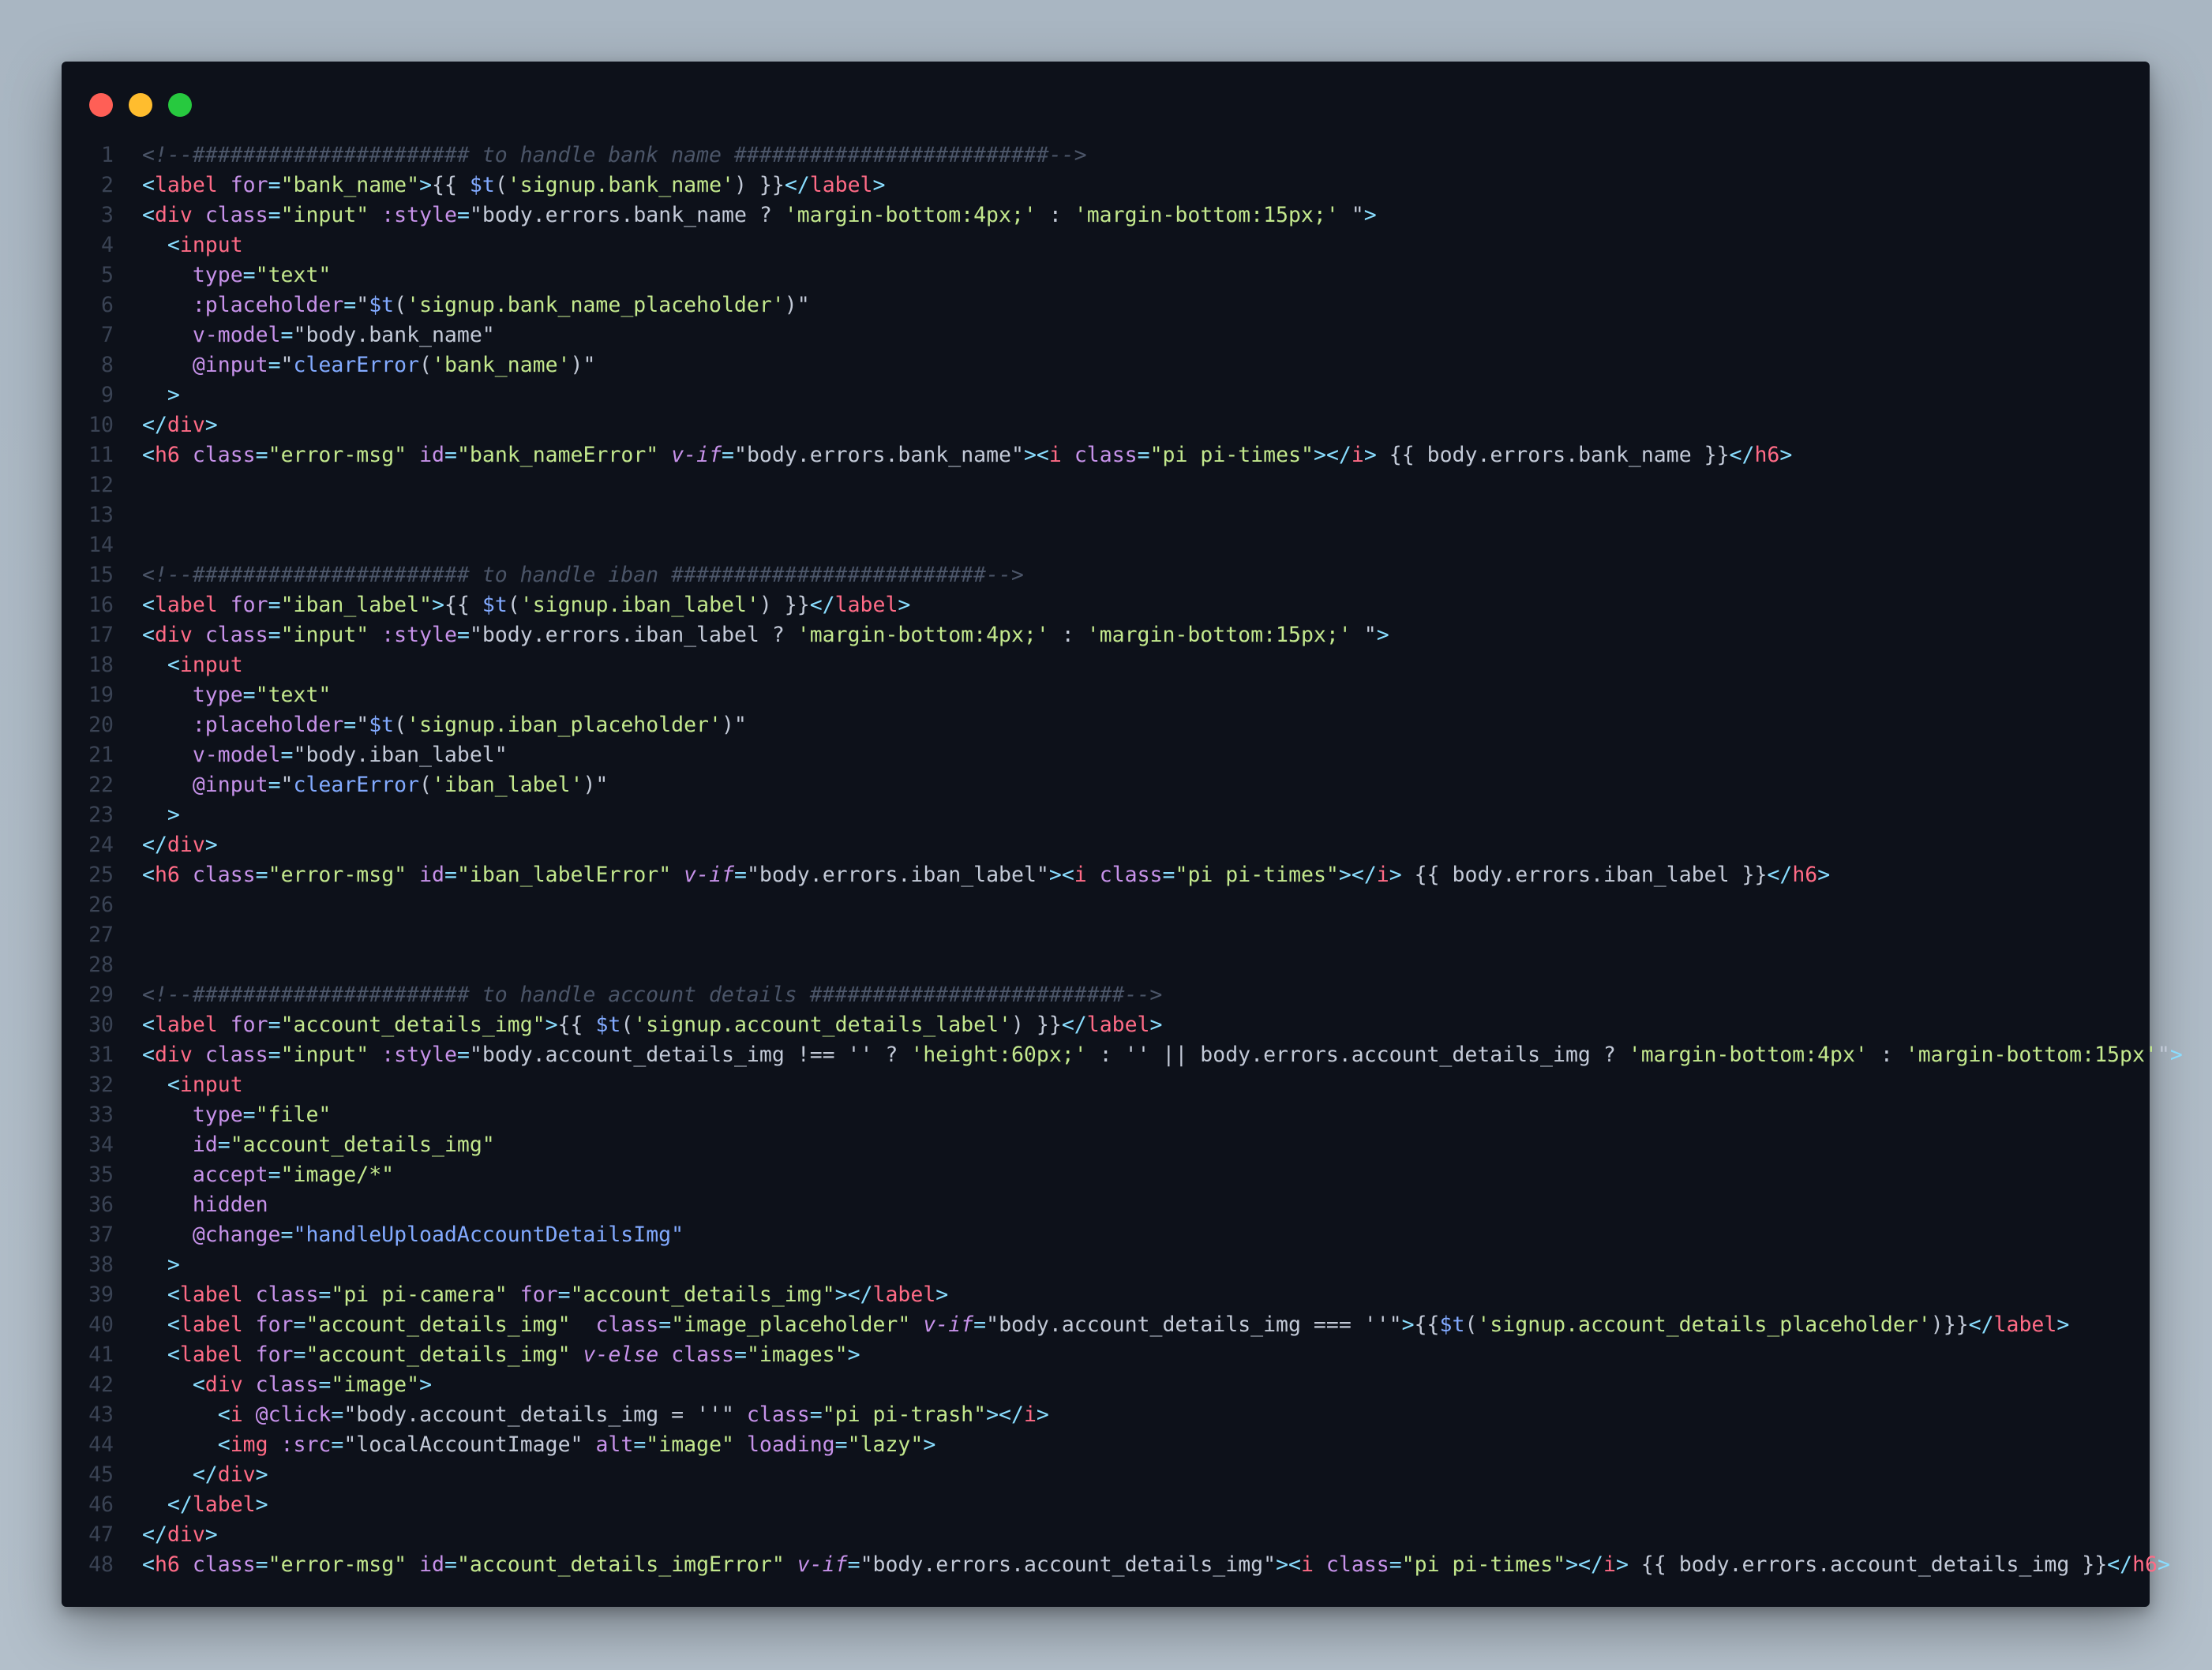 The height and width of the screenshot is (1670, 2212). What do you see at coordinates (325, 635) in the screenshot?
I see `code-token: "input"` at bounding box center [325, 635].